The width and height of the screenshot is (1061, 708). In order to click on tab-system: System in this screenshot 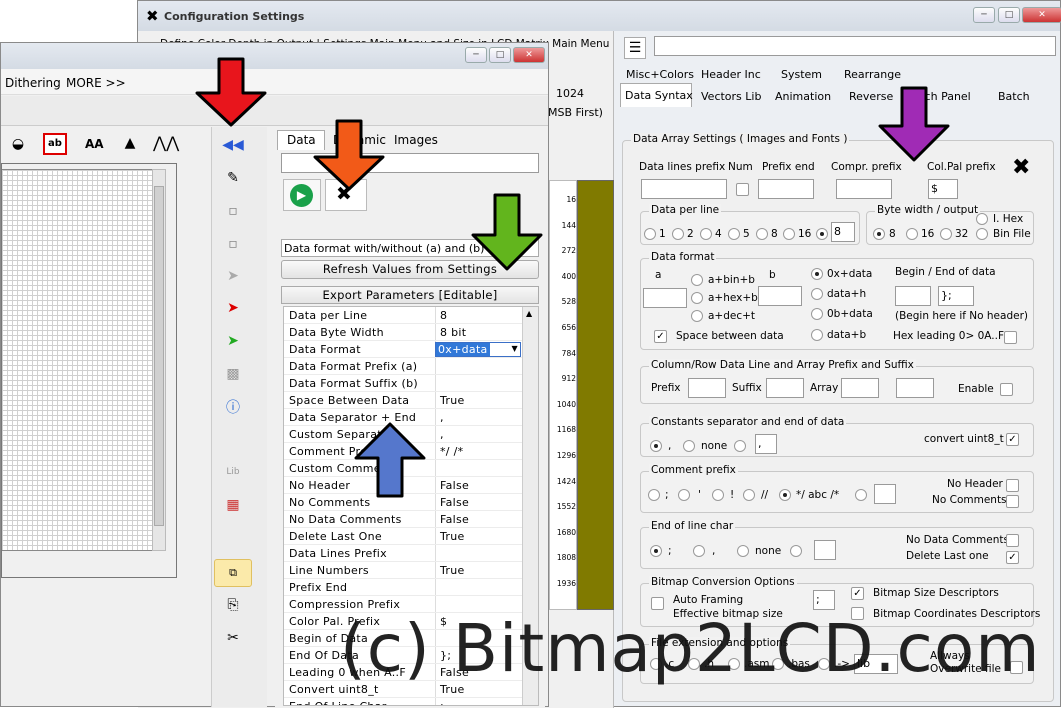, I will do `click(801, 74)`.